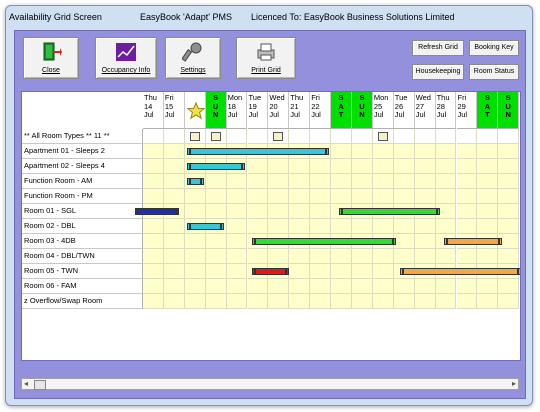  I want to click on date-column-header: Mon 25 Jul, so click(383, 110).